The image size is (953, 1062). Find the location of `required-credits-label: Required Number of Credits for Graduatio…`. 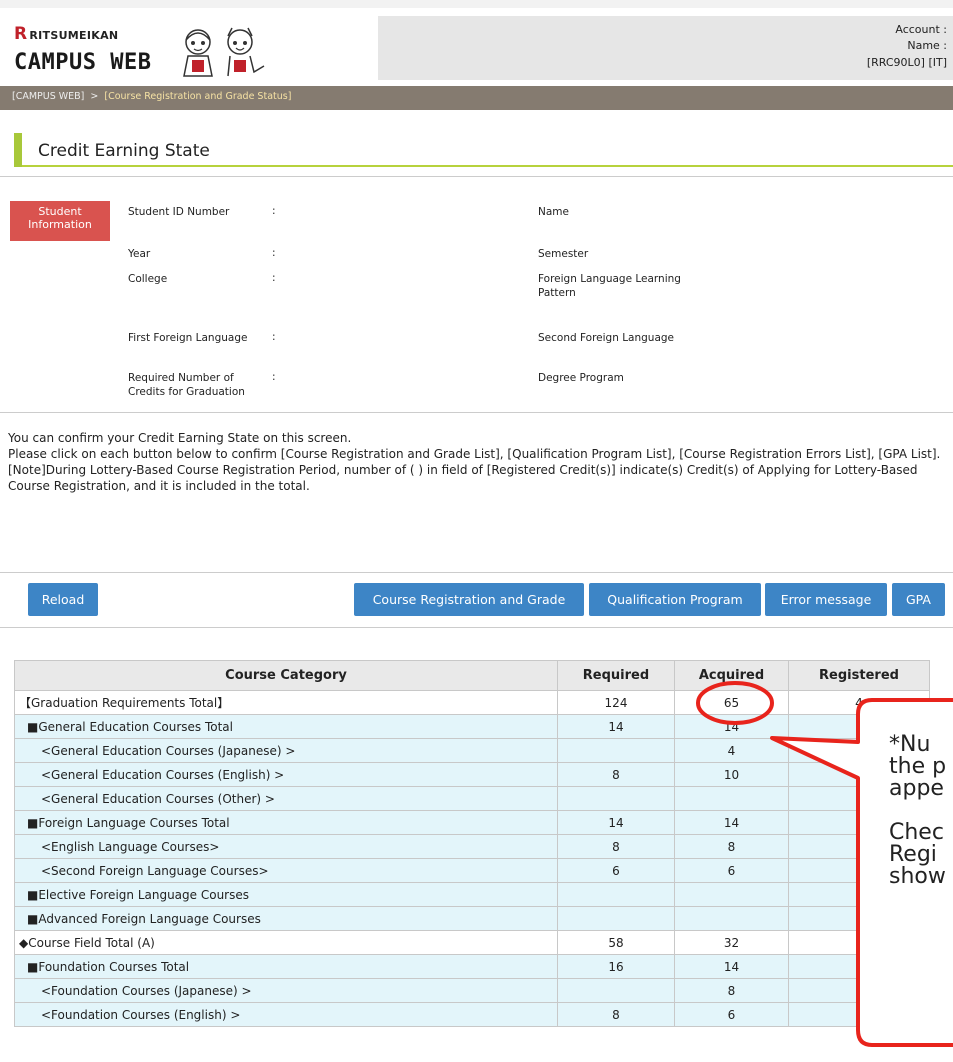

required-credits-label: Required Number of Credits for Graduatio… is located at coordinates (186, 385).